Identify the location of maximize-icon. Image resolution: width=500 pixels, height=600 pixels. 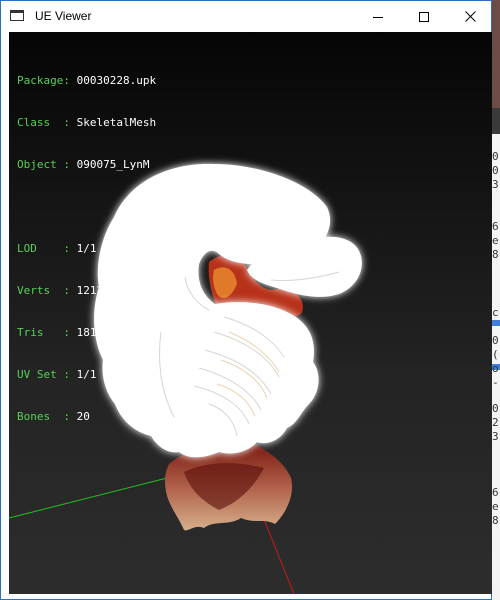
(424, 16).